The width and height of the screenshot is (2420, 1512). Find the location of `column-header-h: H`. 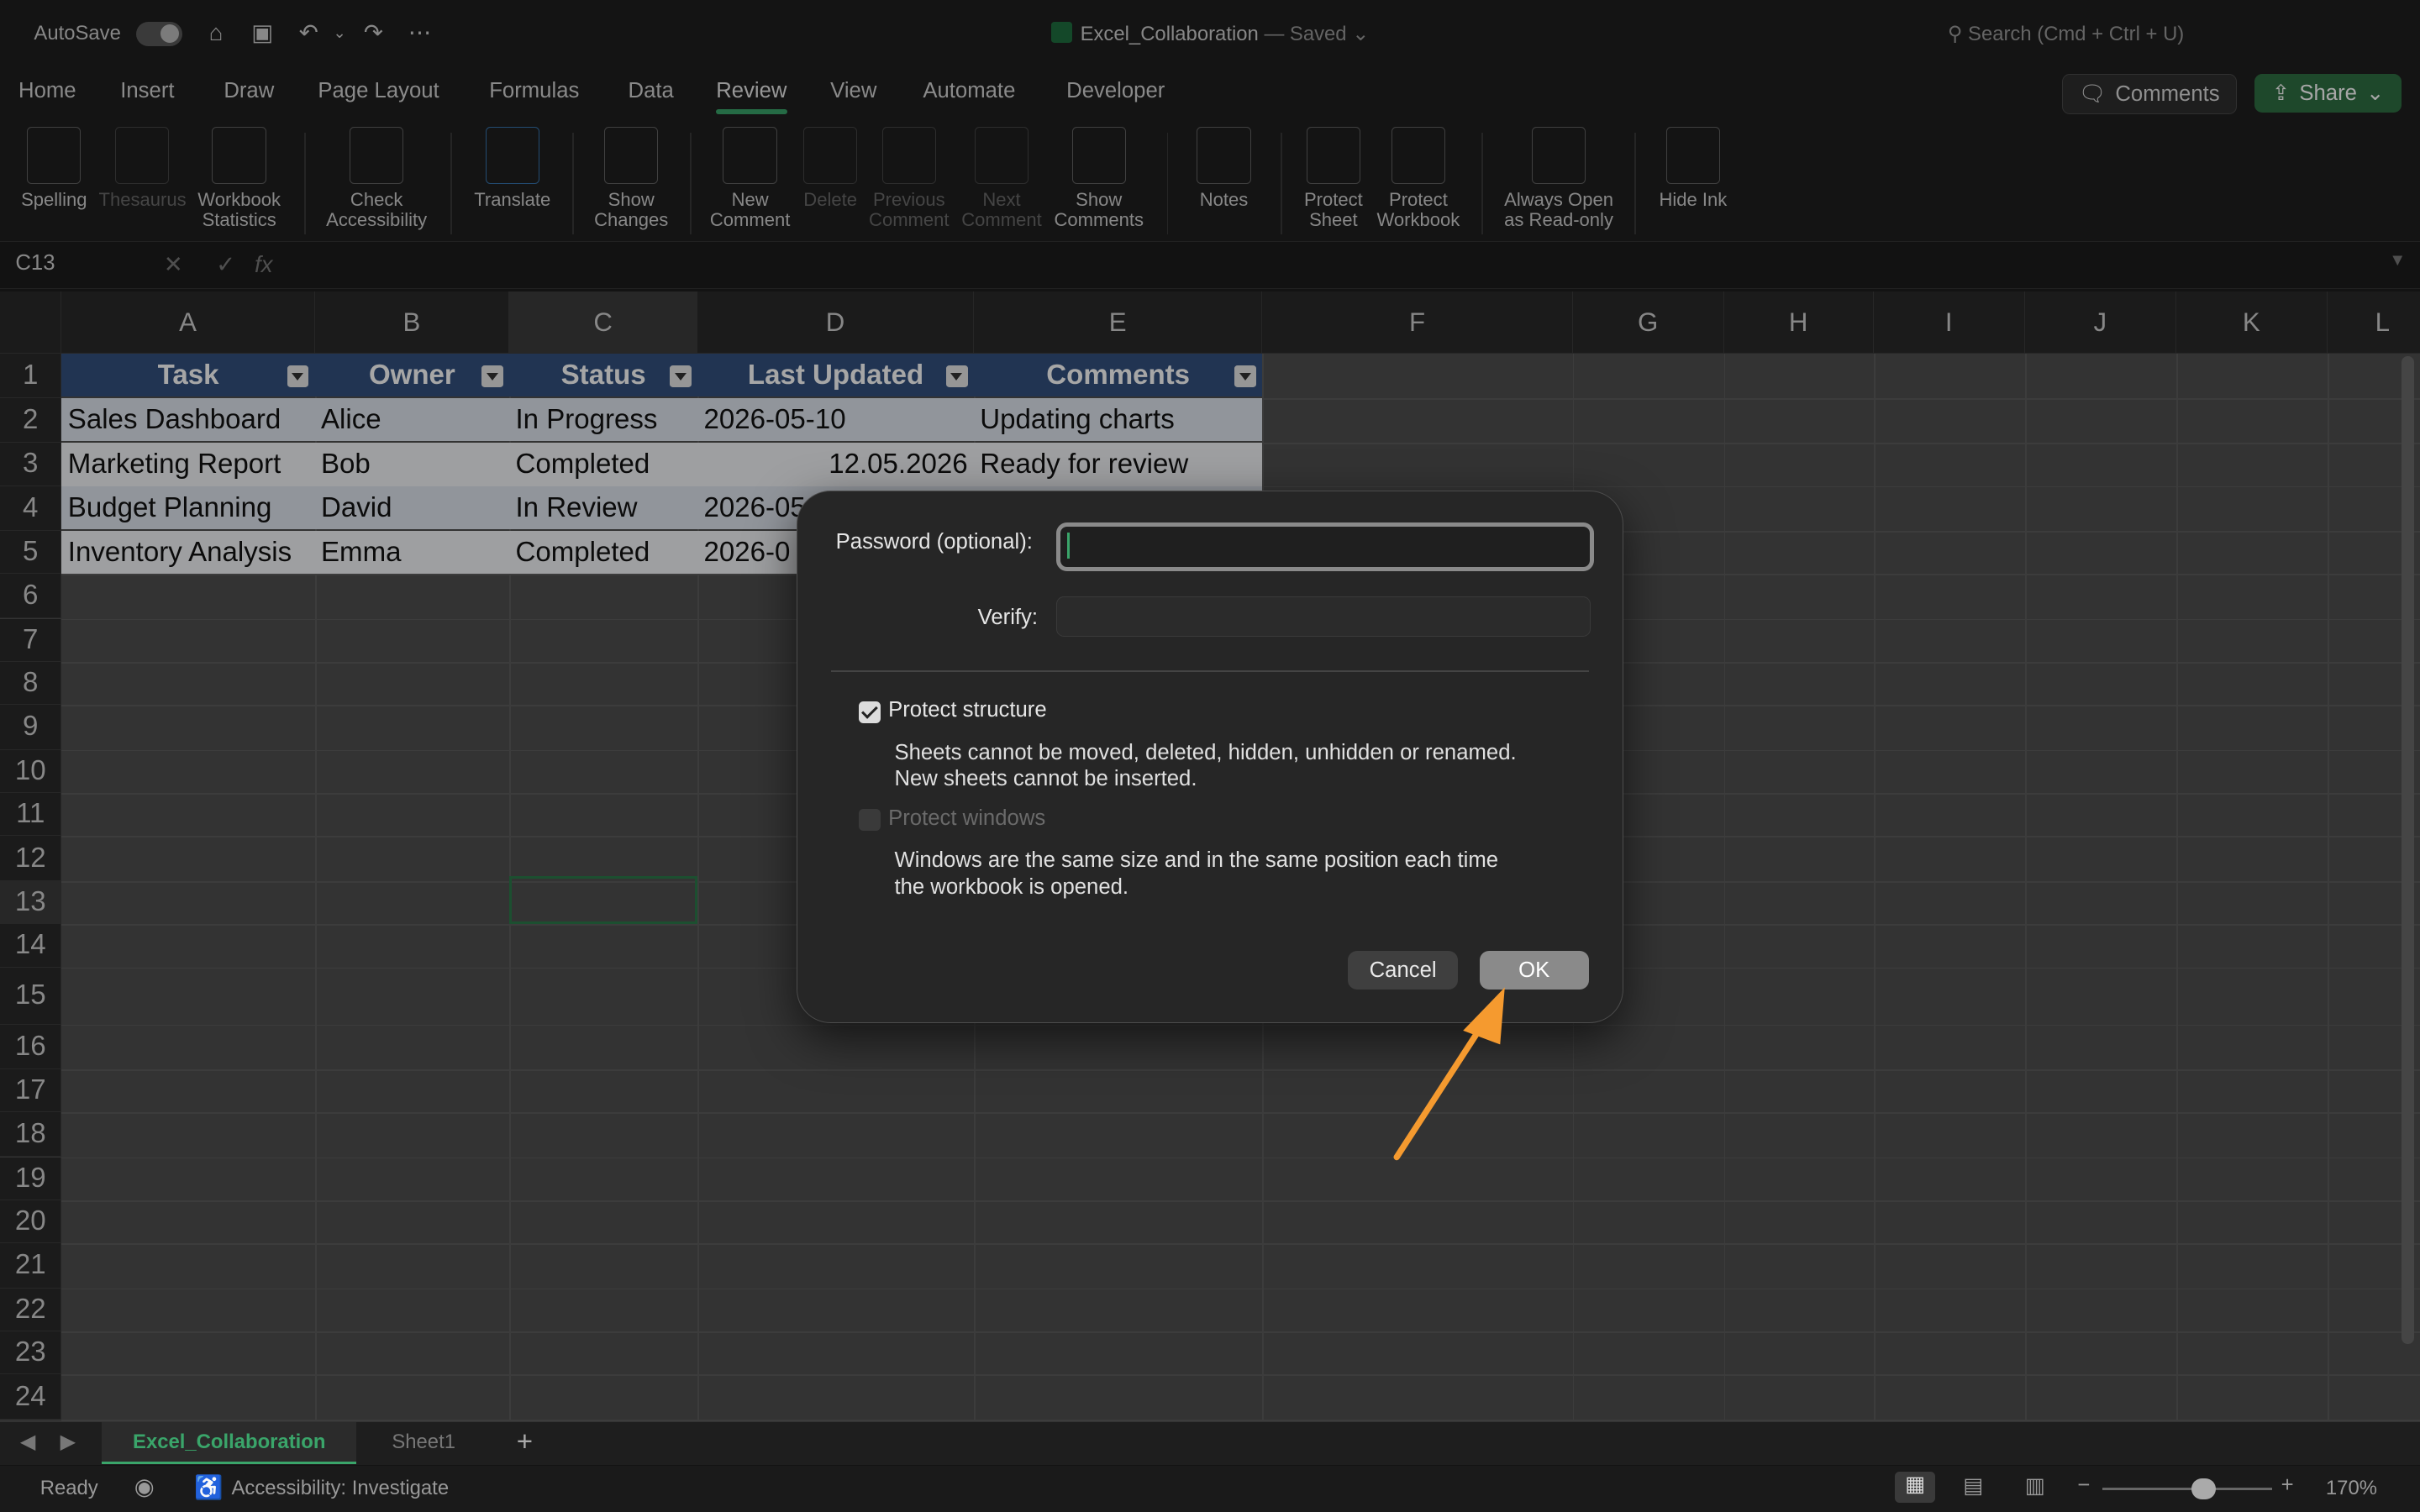

column-header-h: H is located at coordinates (1799, 322).